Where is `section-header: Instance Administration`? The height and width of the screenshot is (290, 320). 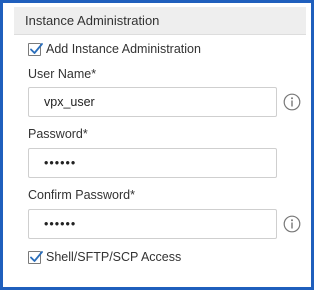 section-header: Instance Administration is located at coordinates (160, 21).